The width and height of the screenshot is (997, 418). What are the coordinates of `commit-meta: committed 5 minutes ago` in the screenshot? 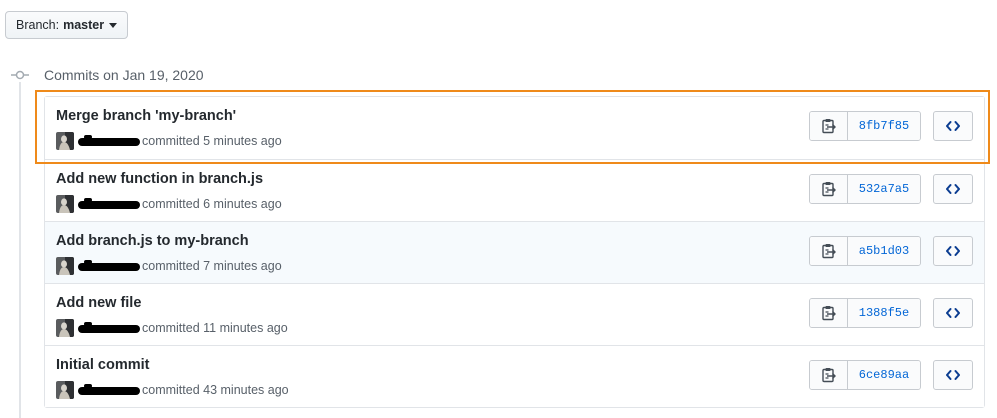 It's located at (169, 141).